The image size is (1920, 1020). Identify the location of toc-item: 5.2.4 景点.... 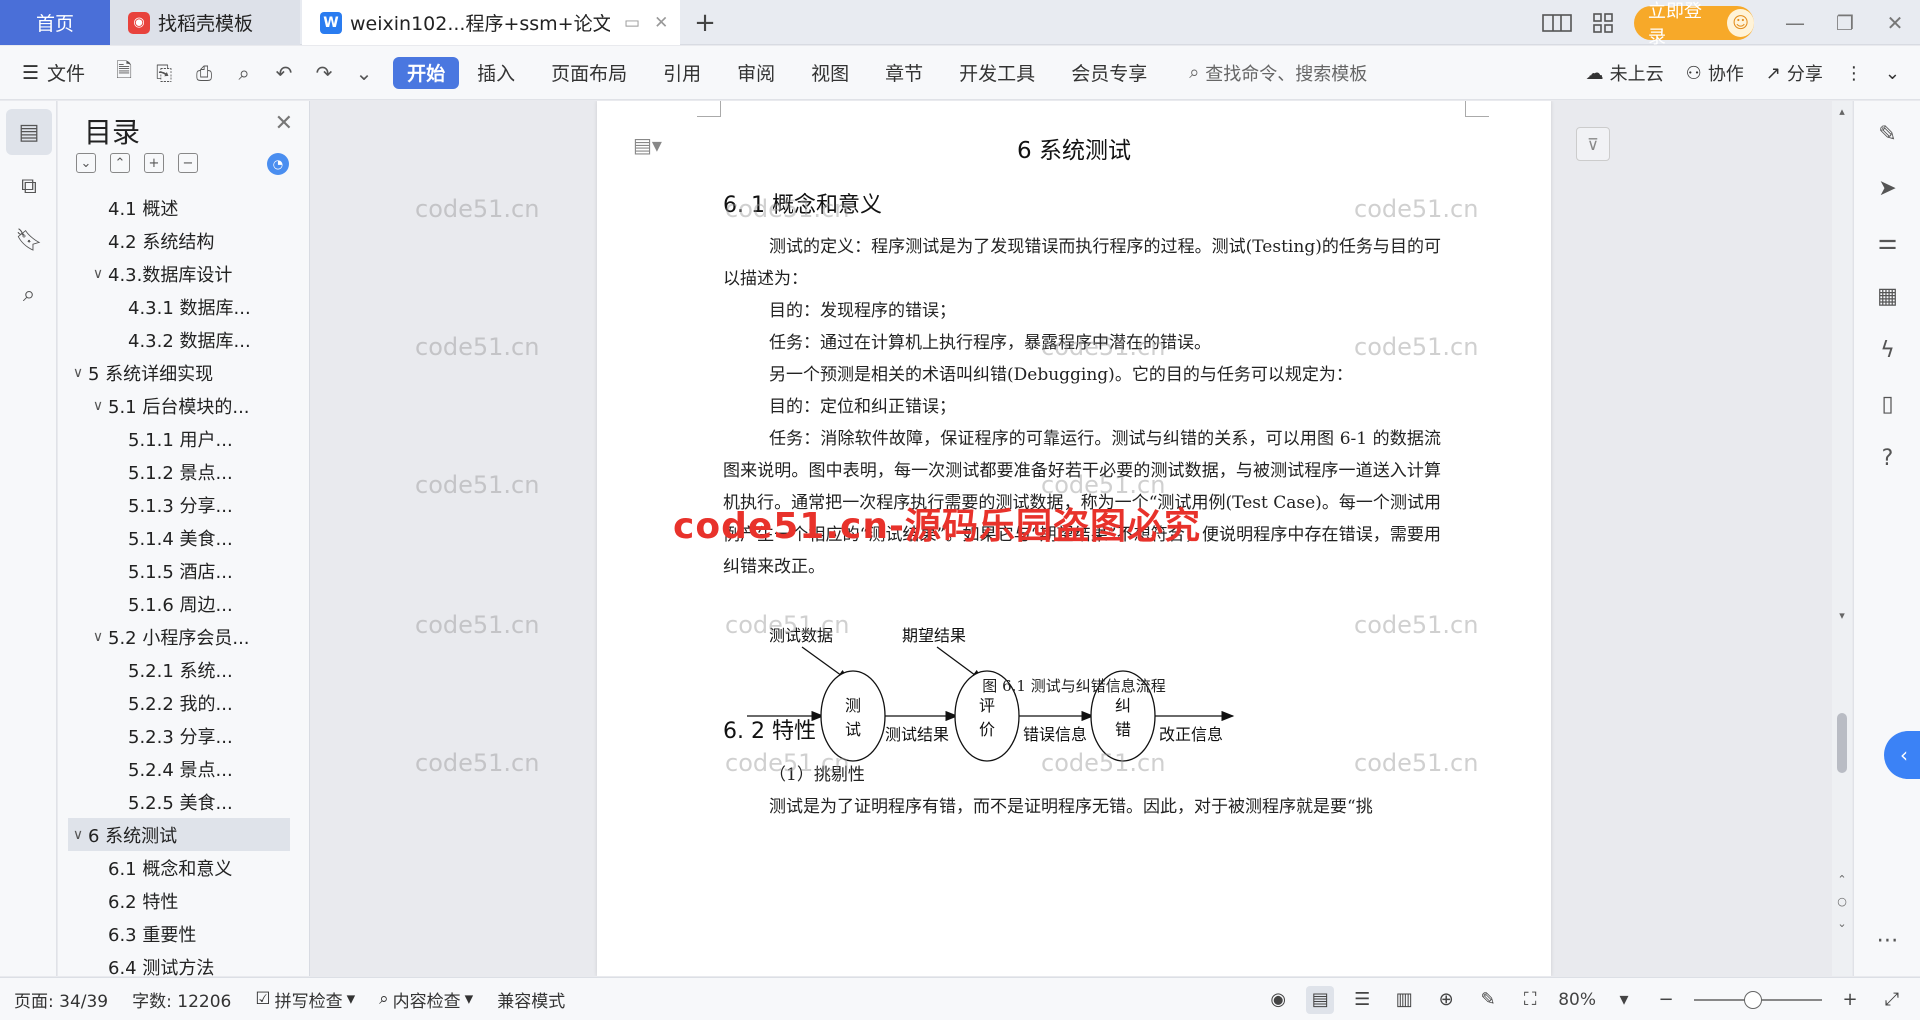
(179, 768).